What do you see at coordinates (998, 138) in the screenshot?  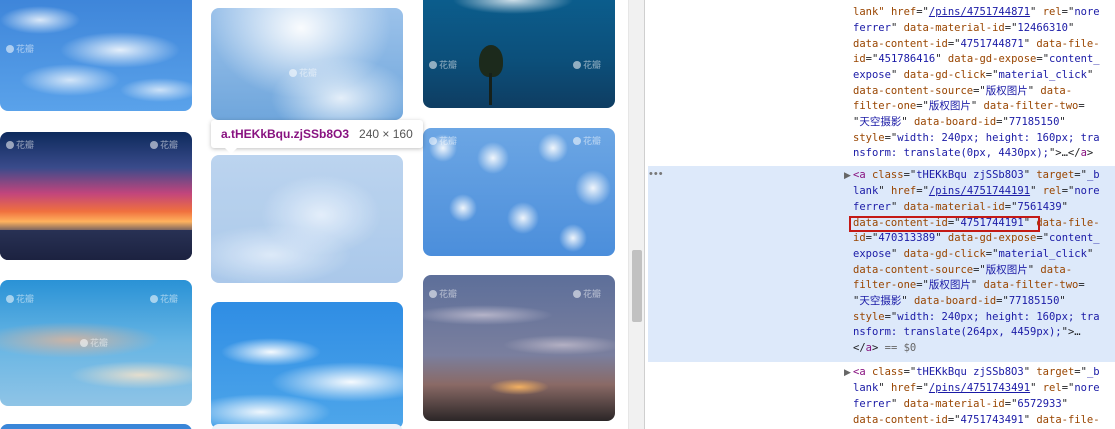 I see `dom-token: width: 240px; height: 160px; tra` at bounding box center [998, 138].